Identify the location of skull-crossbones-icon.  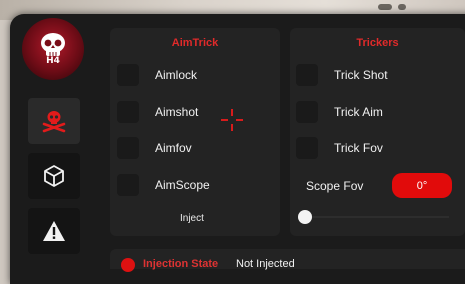
(54, 122).